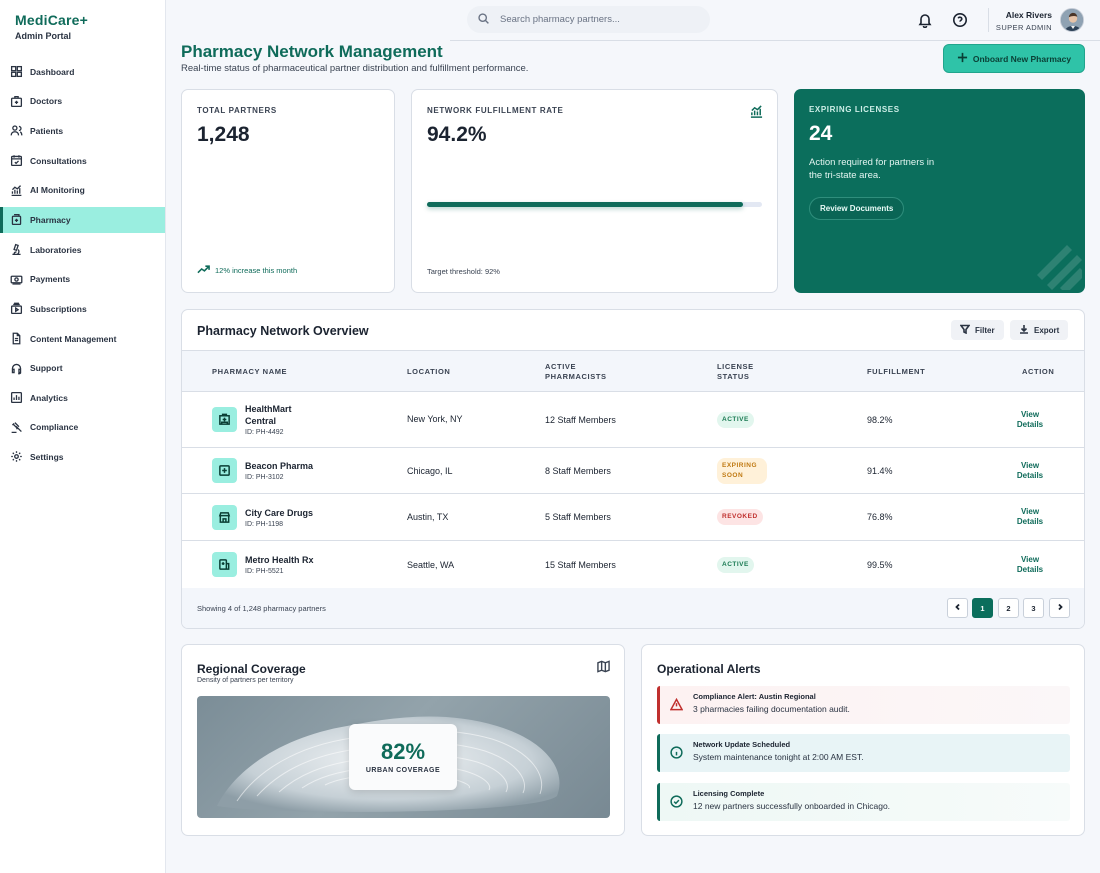 This screenshot has width=1100, height=873. I want to click on brand: MediCare+ Admin Portal, so click(51, 26).